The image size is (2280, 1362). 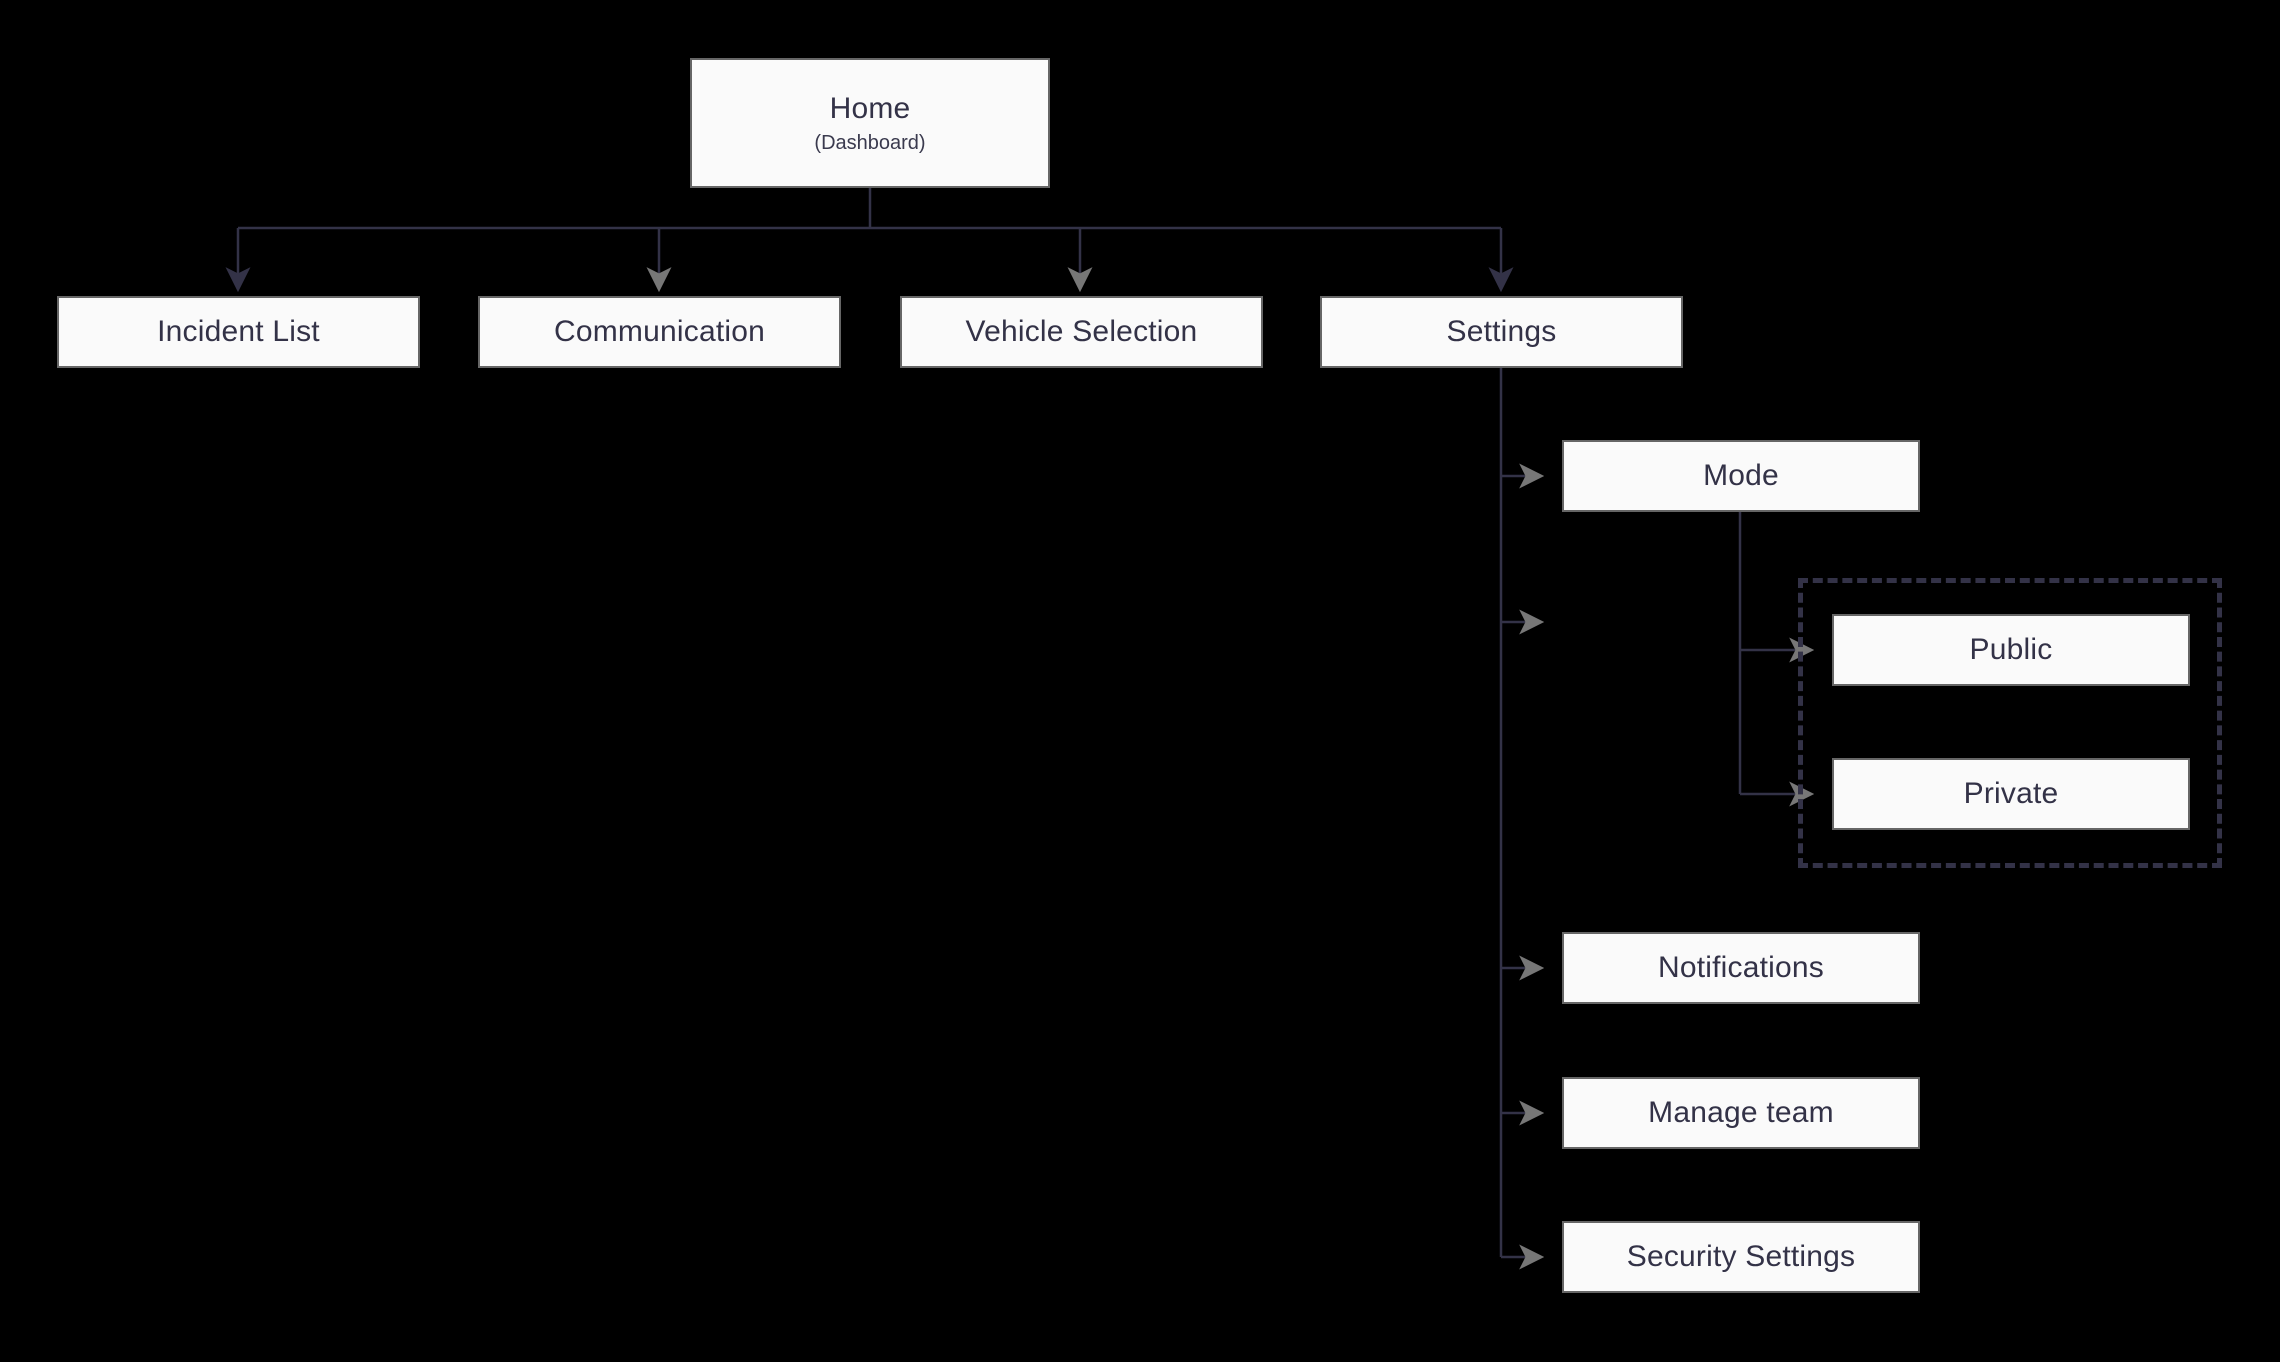 I want to click on node-public-title: Public, so click(x=2011, y=650).